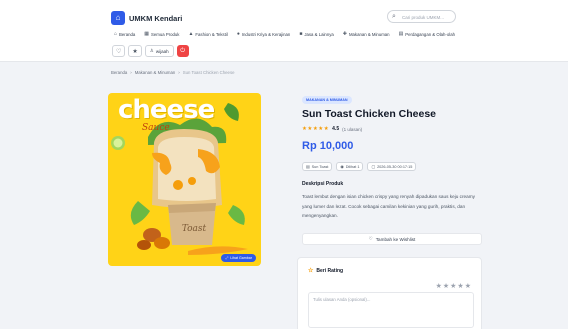  Describe the element at coordinates (156, 18) in the screenshot. I see `brand-name: UMKM Kendari` at that location.